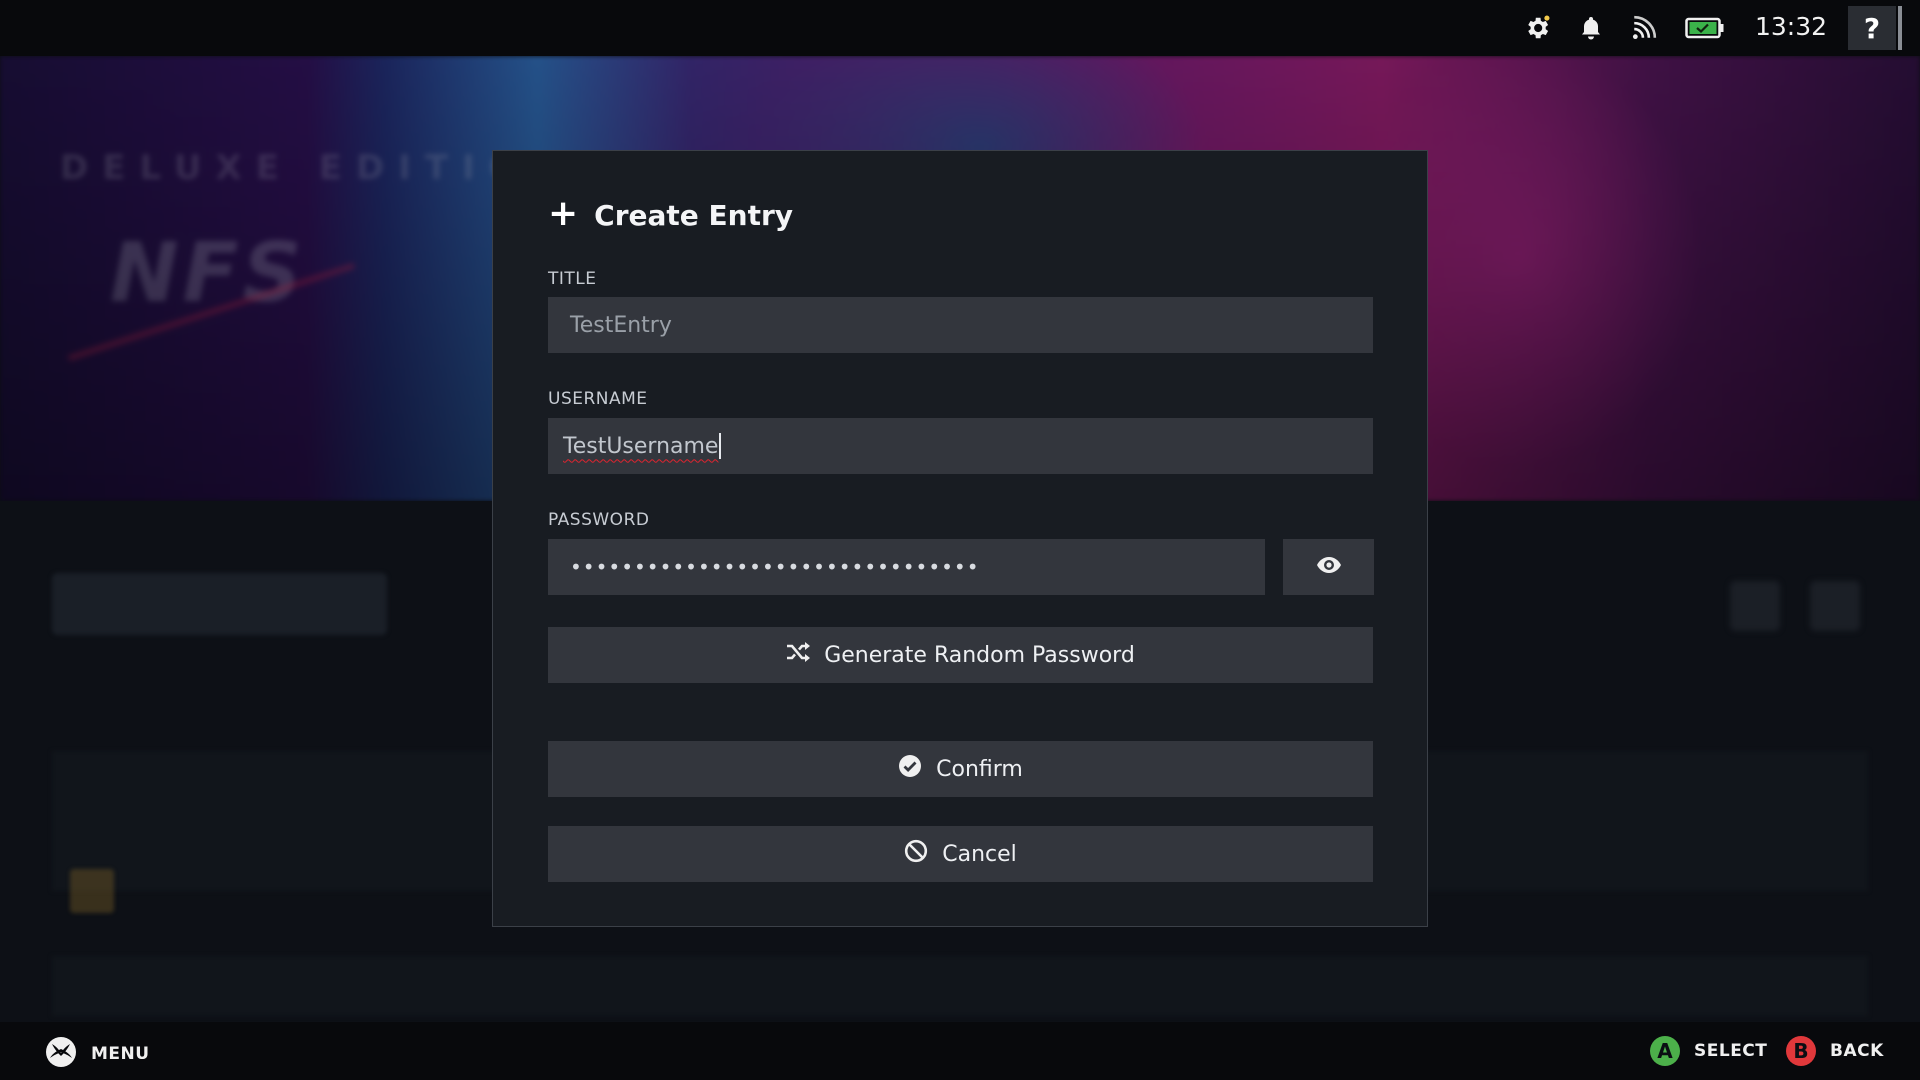 The width and height of the screenshot is (1920, 1080). What do you see at coordinates (599, 520) in the screenshot?
I see `password-label: PASSWORD` at bounding box center [599, 520].